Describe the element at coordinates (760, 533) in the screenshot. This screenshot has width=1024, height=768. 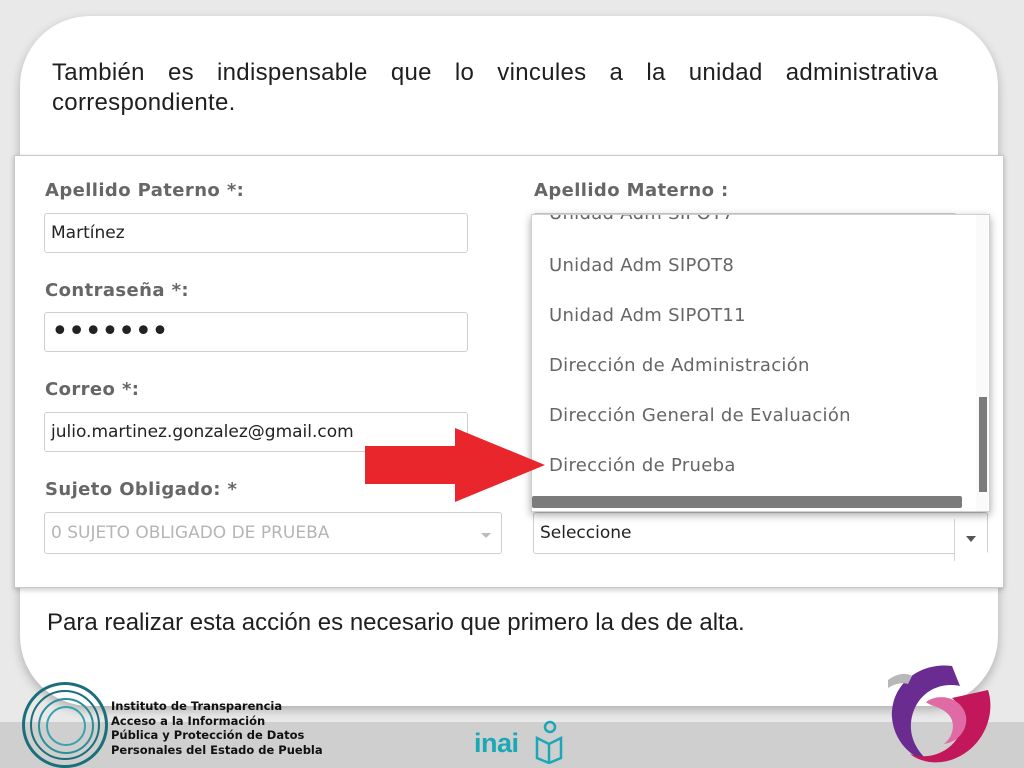
I see `unidad-administrativa-select: Seleccione` at that location.